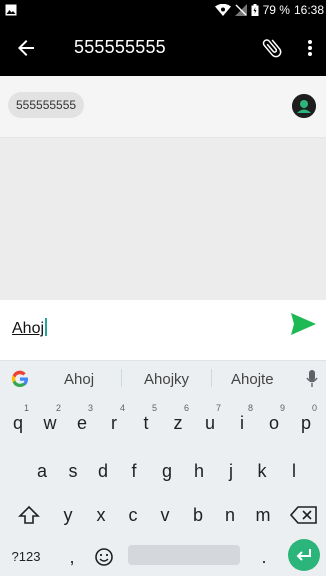 The height and width of the screenshot is (576, 326). What do you see at coordinates (255, 10) in the screenshot?
I see `battery-icon` at bounding box center [255, 10].